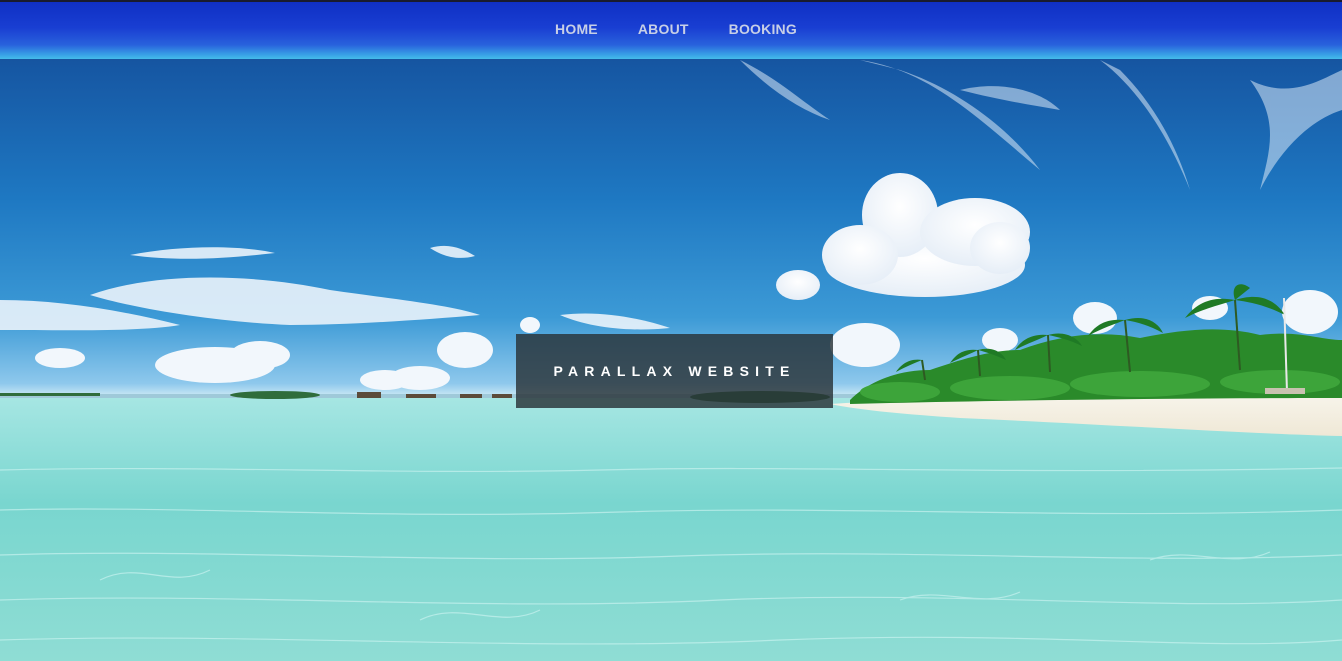  I want to click on nav-link-booking: BOOKING, so click(763, 29).